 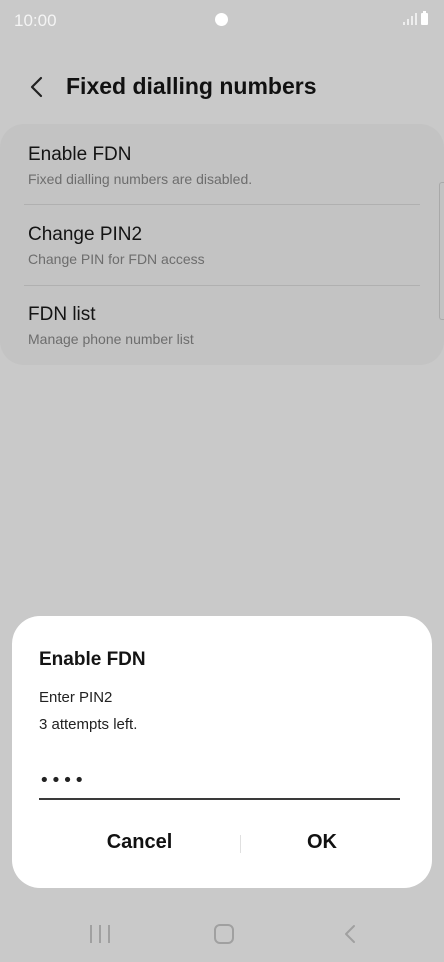 I want to click on system-icons, so click(x=415, y=18).